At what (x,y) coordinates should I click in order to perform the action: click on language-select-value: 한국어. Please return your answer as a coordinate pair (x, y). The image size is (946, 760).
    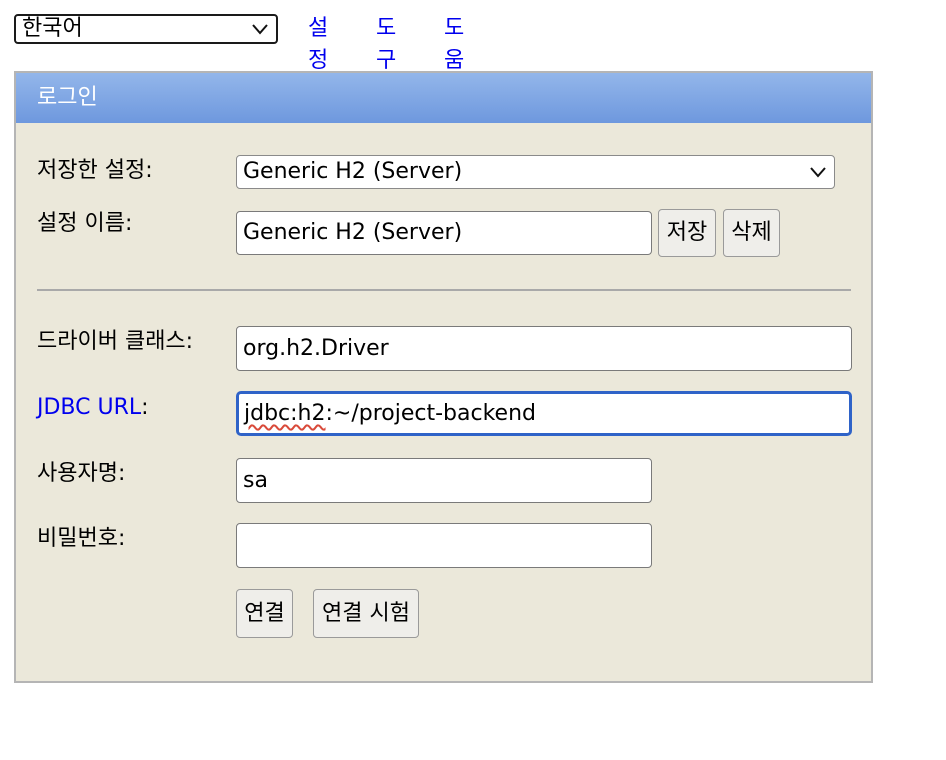
    Looking at the image, I should click on (52, 28).